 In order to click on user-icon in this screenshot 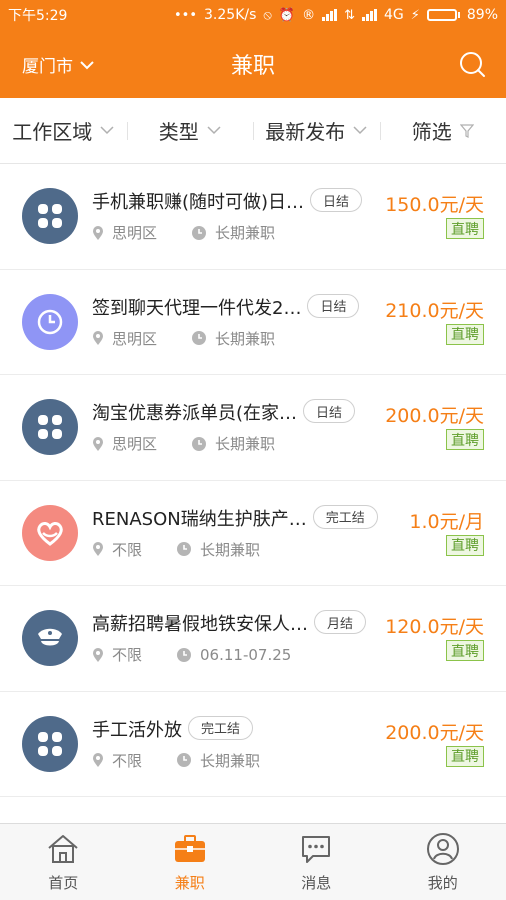, I will do `click(442, 849)`.